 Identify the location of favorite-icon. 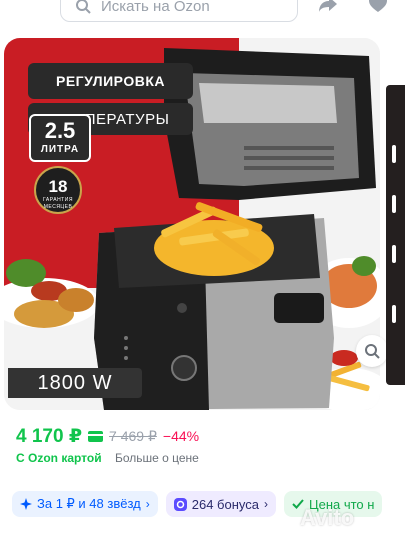
(378, 10).